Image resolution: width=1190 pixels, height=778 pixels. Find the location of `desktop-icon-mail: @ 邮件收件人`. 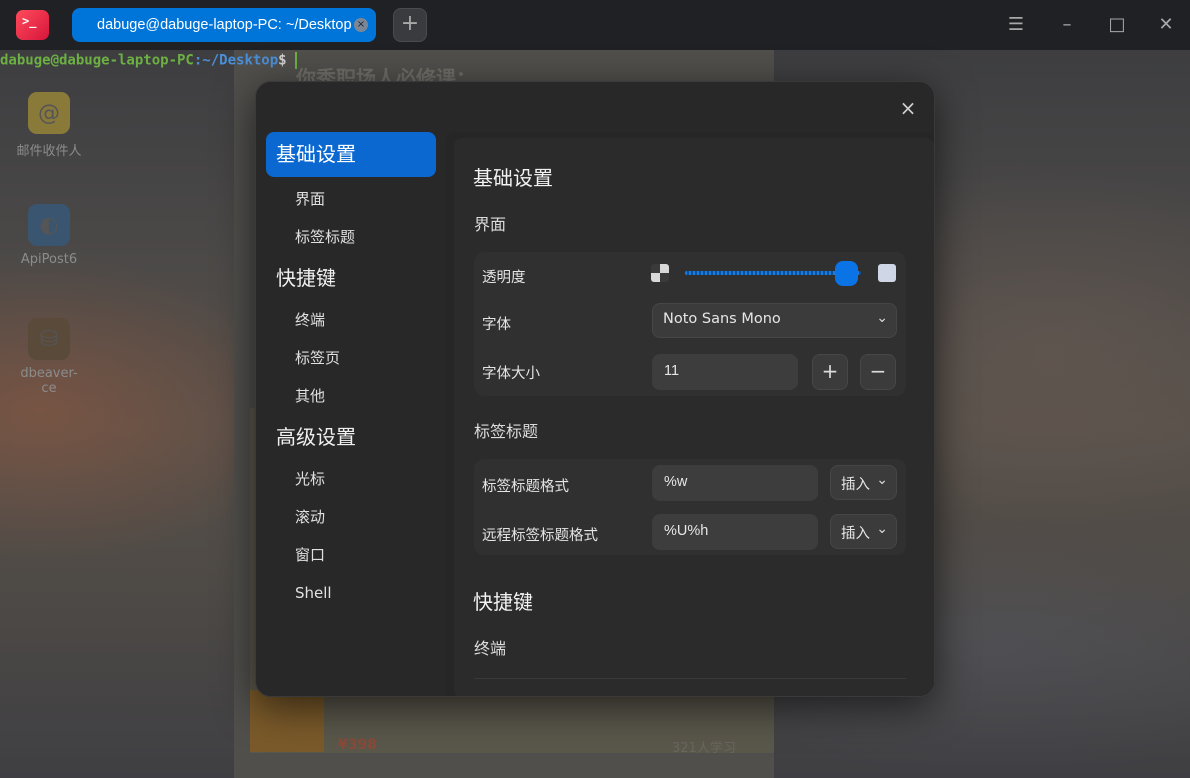

desktop-icon-mail: @ 邮件收件人 is located at coordinates (49, 125).